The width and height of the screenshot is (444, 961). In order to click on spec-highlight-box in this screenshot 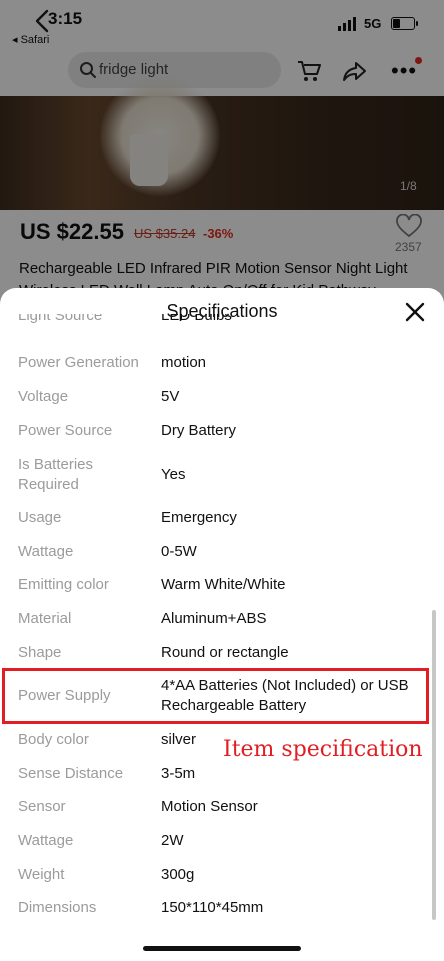, I will do `click(215, 696)`.